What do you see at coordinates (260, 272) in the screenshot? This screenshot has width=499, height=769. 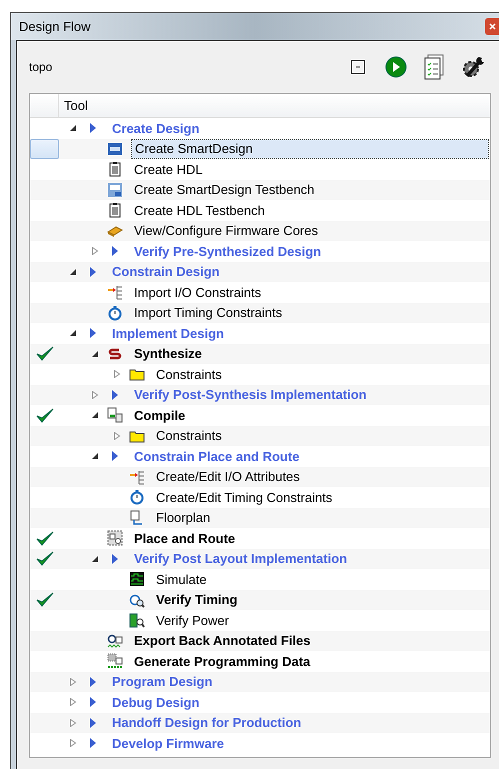 I see `tree-row: Constrain Design` at bounding box center [260, 272].